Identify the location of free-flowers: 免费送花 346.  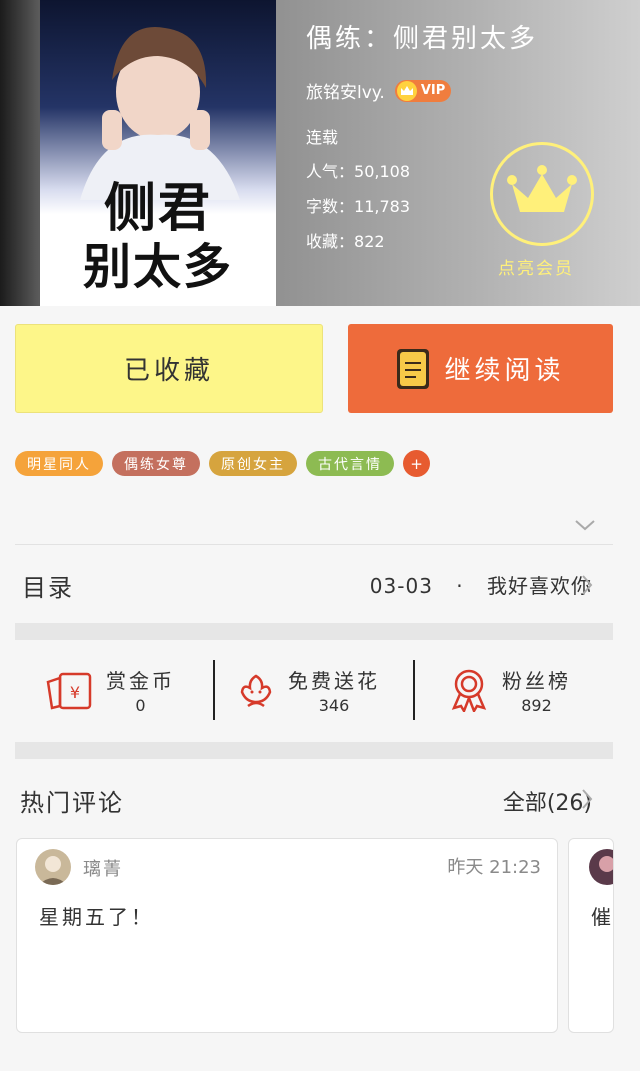
(308, 690).